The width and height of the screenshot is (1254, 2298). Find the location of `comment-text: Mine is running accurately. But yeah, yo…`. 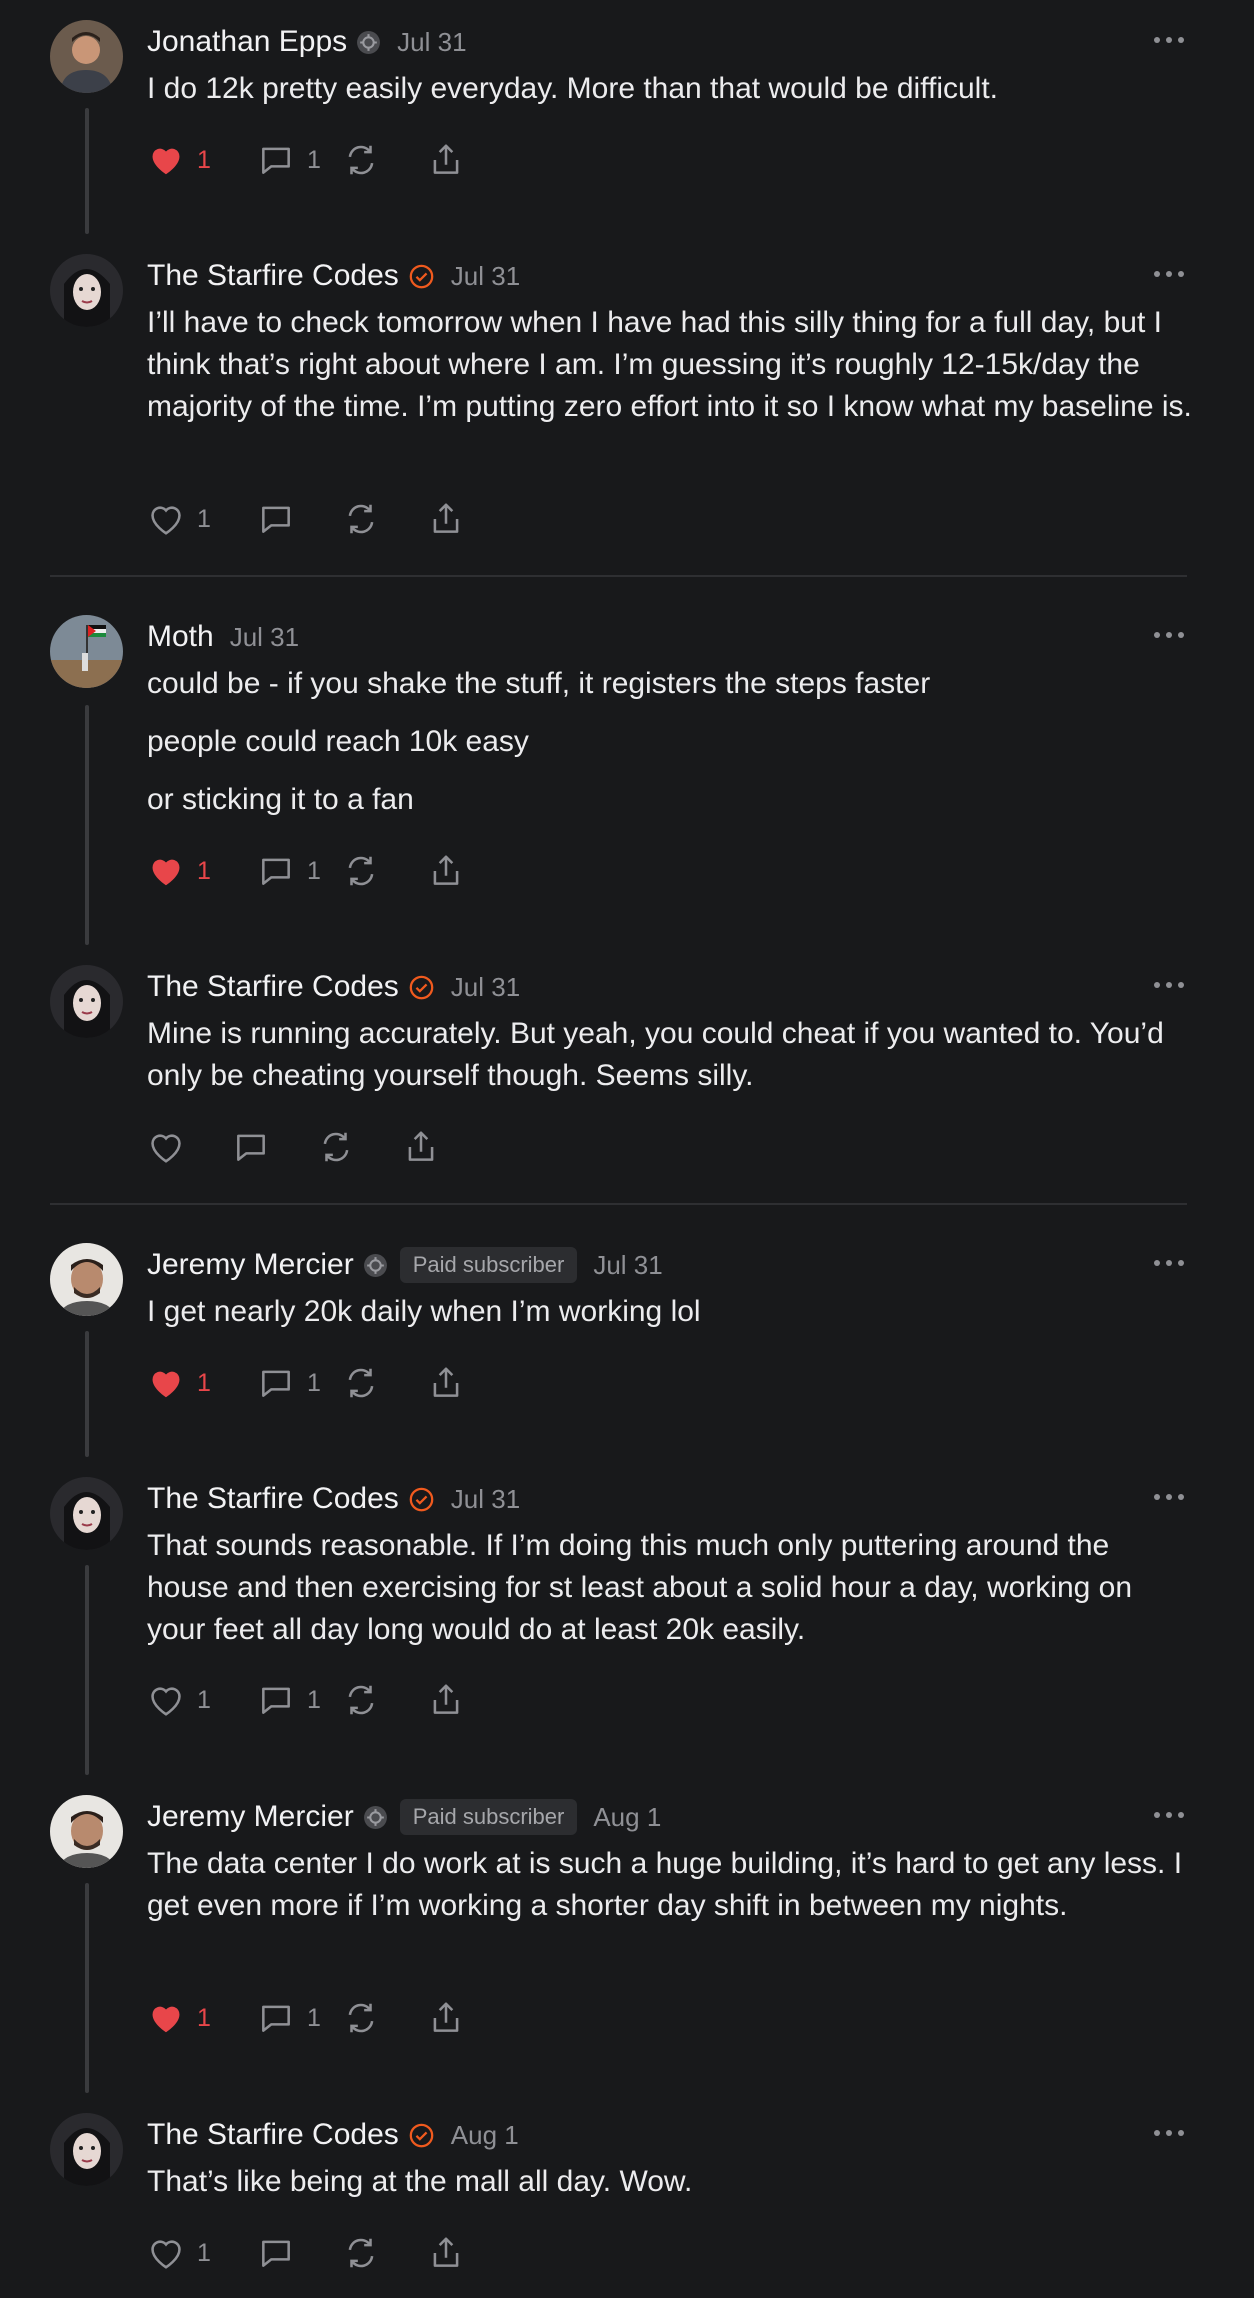

comment-text: Mine is running accurately. But yeah, yo… is located at coordinates (655, 1054).